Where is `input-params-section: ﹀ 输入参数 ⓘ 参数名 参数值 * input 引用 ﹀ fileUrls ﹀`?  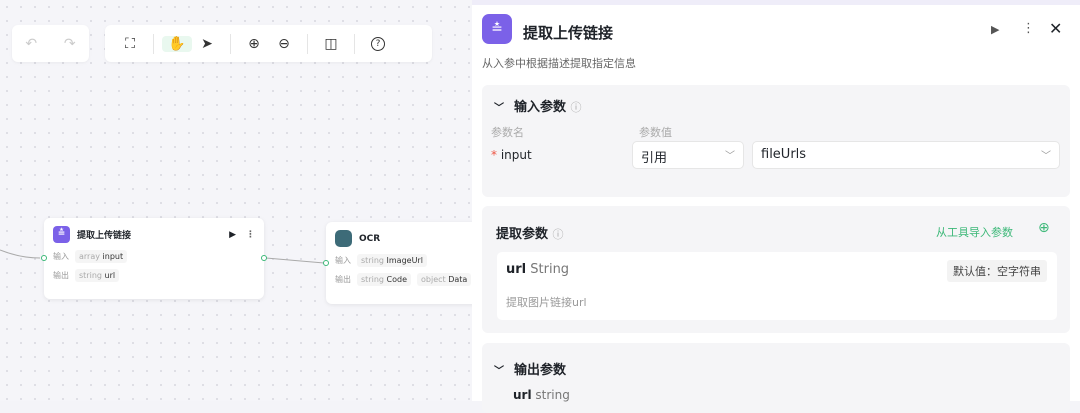
input-params-section: ﹀ 输入参数 ⓘ 参数名 参数值 * input 引用 ﹀ fileUrls ﹀ is located at coordinates (776, 141).